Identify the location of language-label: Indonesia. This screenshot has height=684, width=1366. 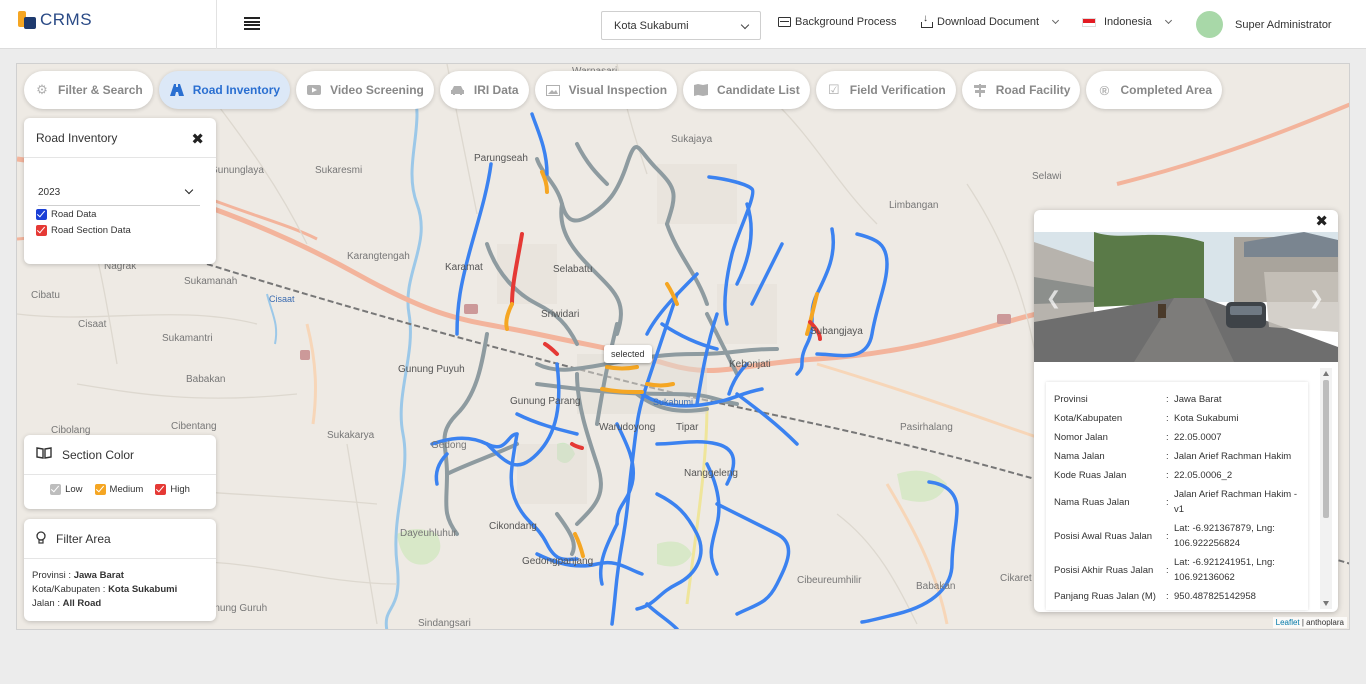
(1128, 22).